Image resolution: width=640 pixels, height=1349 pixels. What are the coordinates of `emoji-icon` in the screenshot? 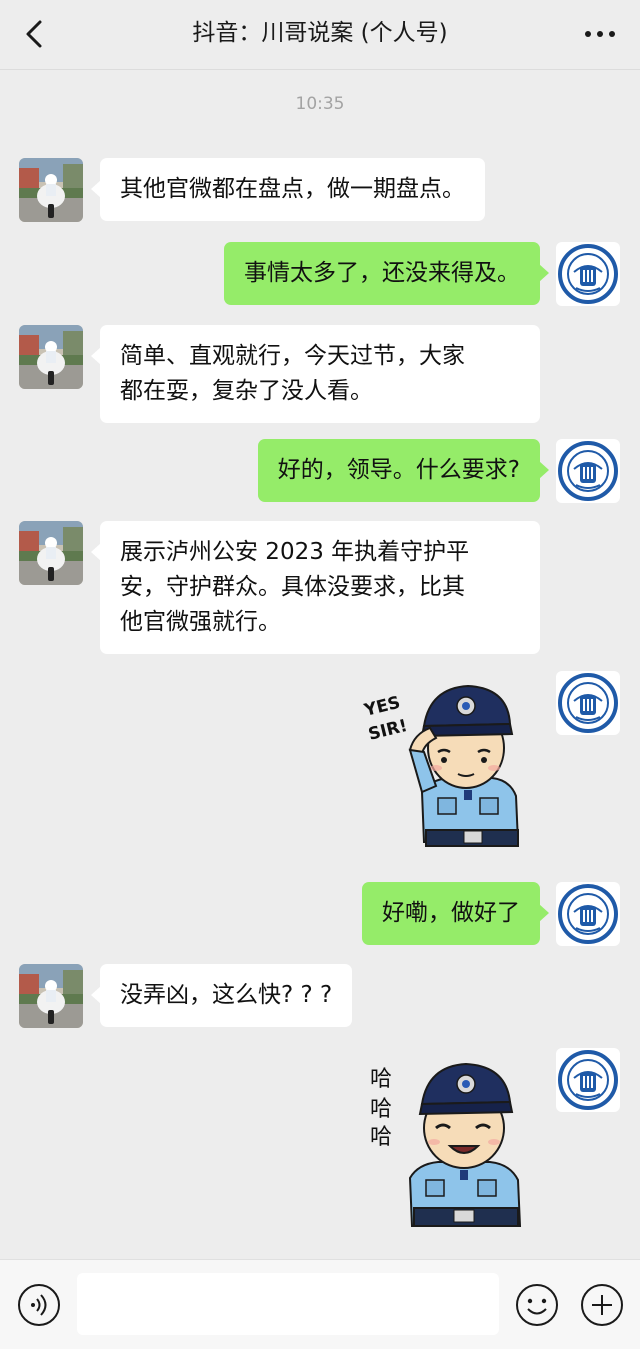 It's located at (537, 1305).